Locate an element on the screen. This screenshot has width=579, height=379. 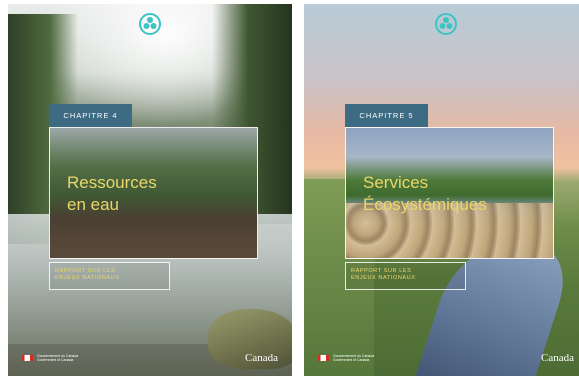
chapter-label: CHAPITRE 5 is located at coordinates (386, 115).